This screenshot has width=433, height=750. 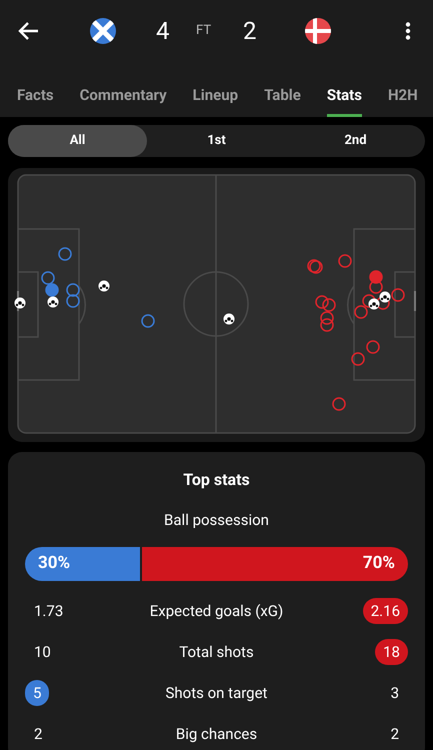 I want to click on tab: Facts, so click(x=35, y=100).